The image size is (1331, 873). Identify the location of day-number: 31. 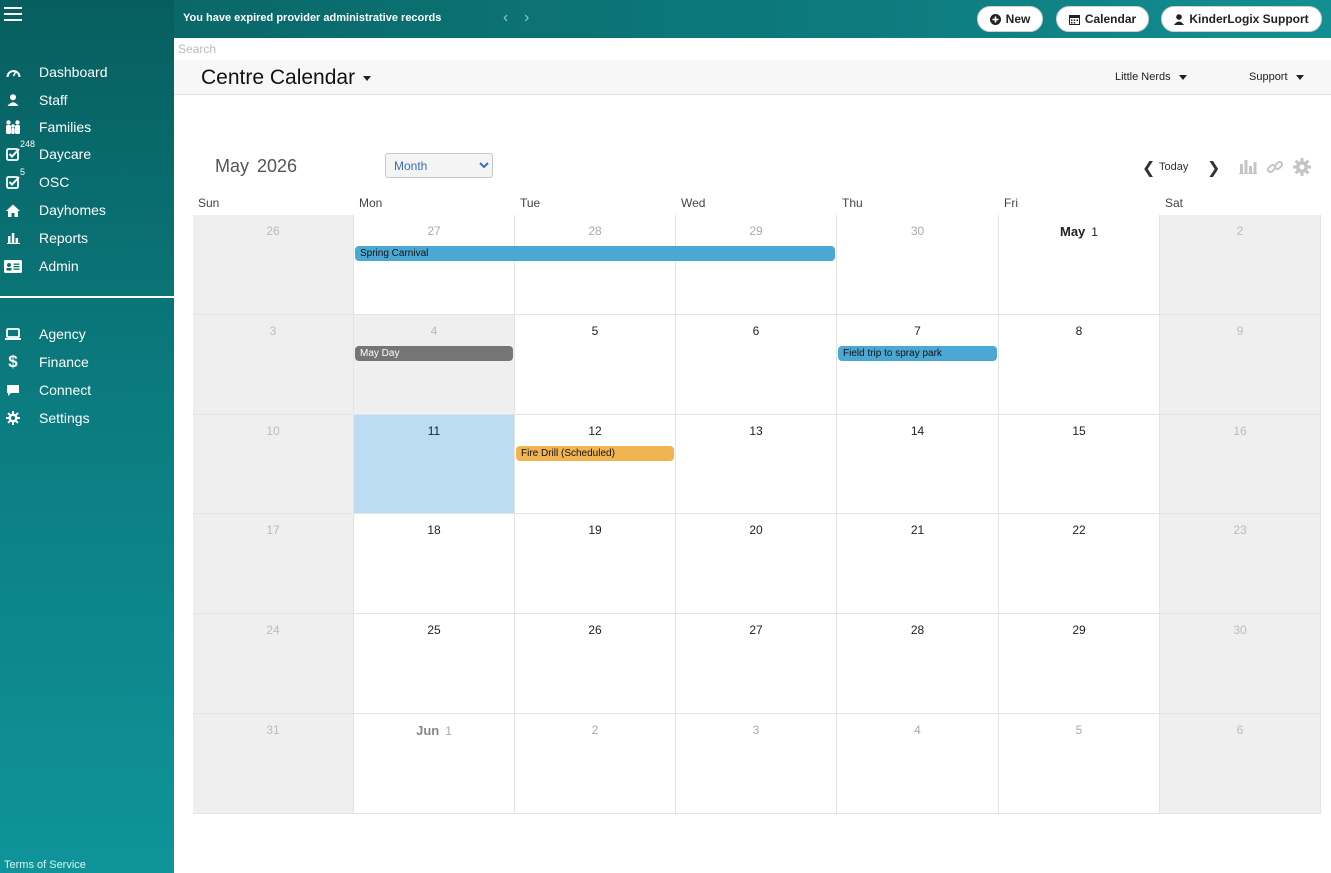
(273, 730).